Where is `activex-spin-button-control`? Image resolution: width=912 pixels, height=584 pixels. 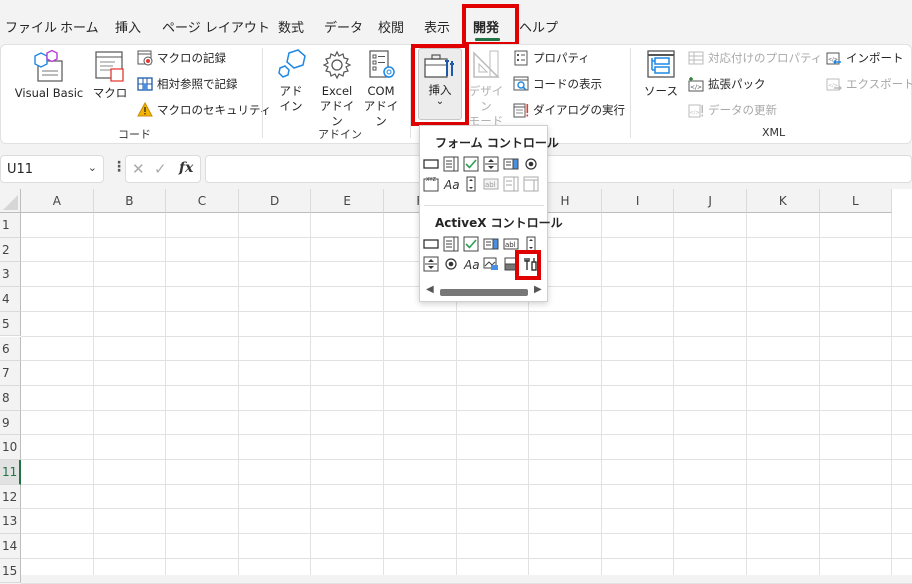 activex-spin-button-control is located at coordinates (431, 264).